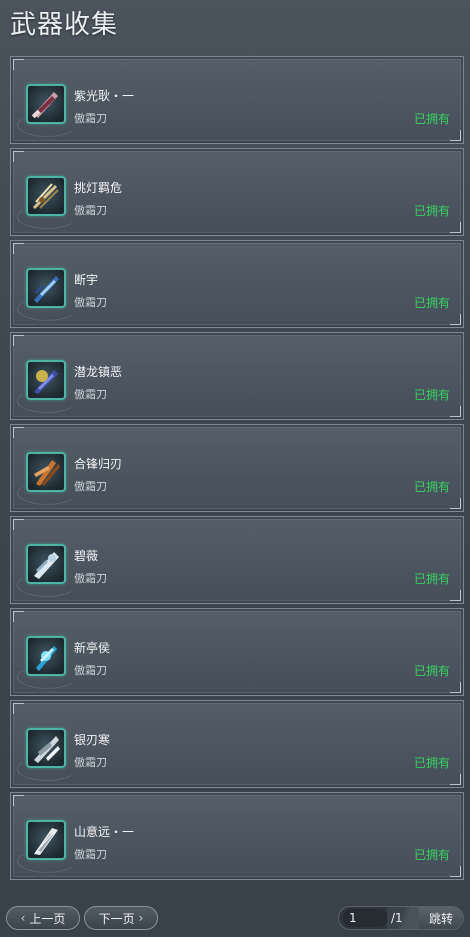 This screenshot has width=470, height=937. Describe the element at coordinates (64, 25) in the screenshot. I see `page-title: 武器收集` at that location.